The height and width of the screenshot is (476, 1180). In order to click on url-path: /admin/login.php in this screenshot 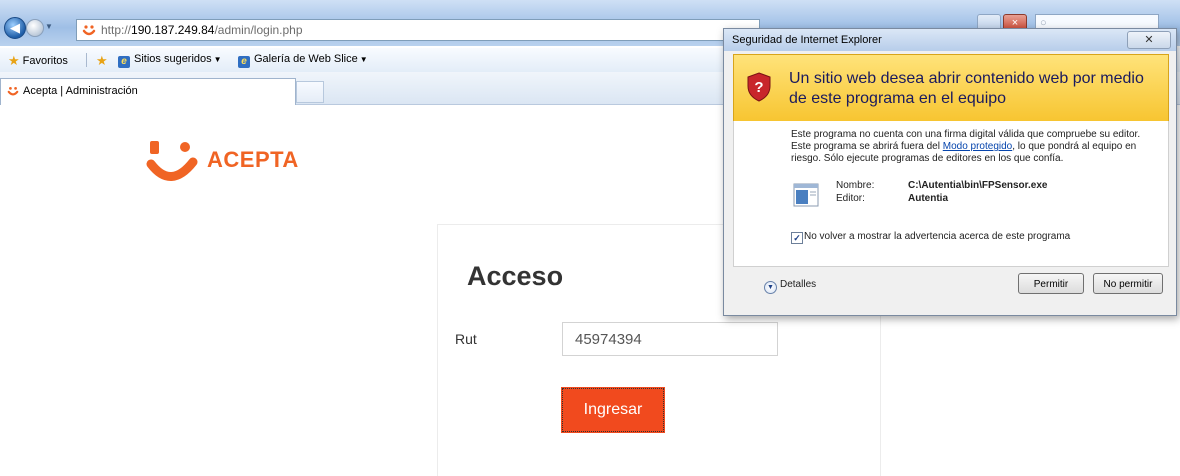, I will do `click(258, 30)`.